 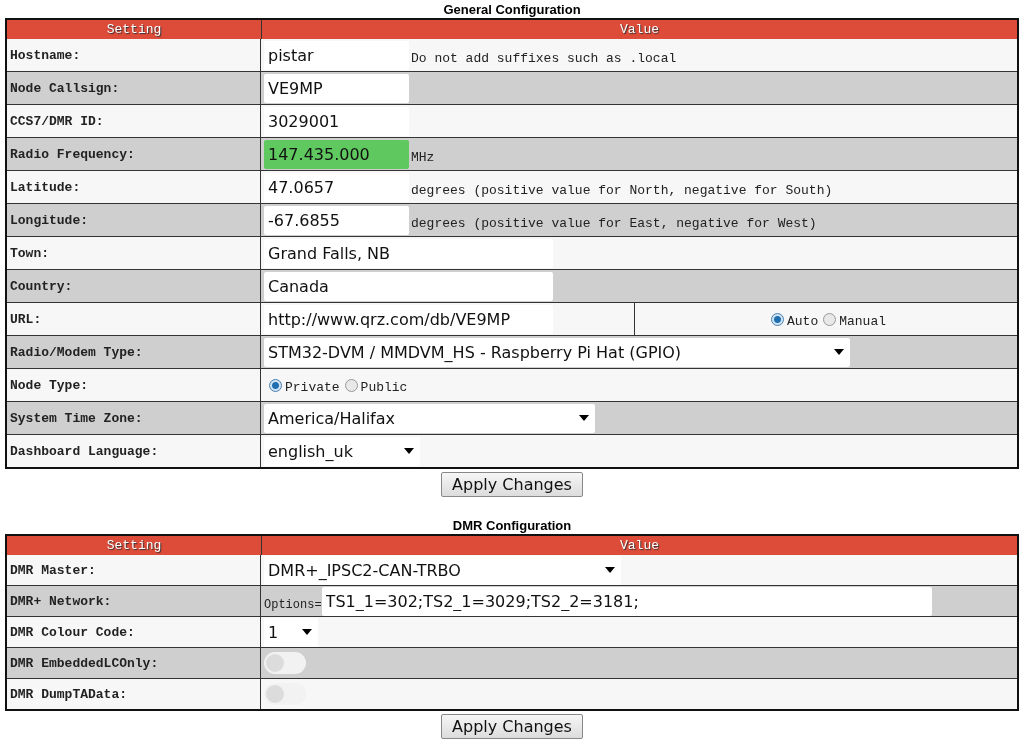 What do you see at coordinates (312, 385) in the screenshot?
I see `radio-label: Private` at bounding box center [312, 385].